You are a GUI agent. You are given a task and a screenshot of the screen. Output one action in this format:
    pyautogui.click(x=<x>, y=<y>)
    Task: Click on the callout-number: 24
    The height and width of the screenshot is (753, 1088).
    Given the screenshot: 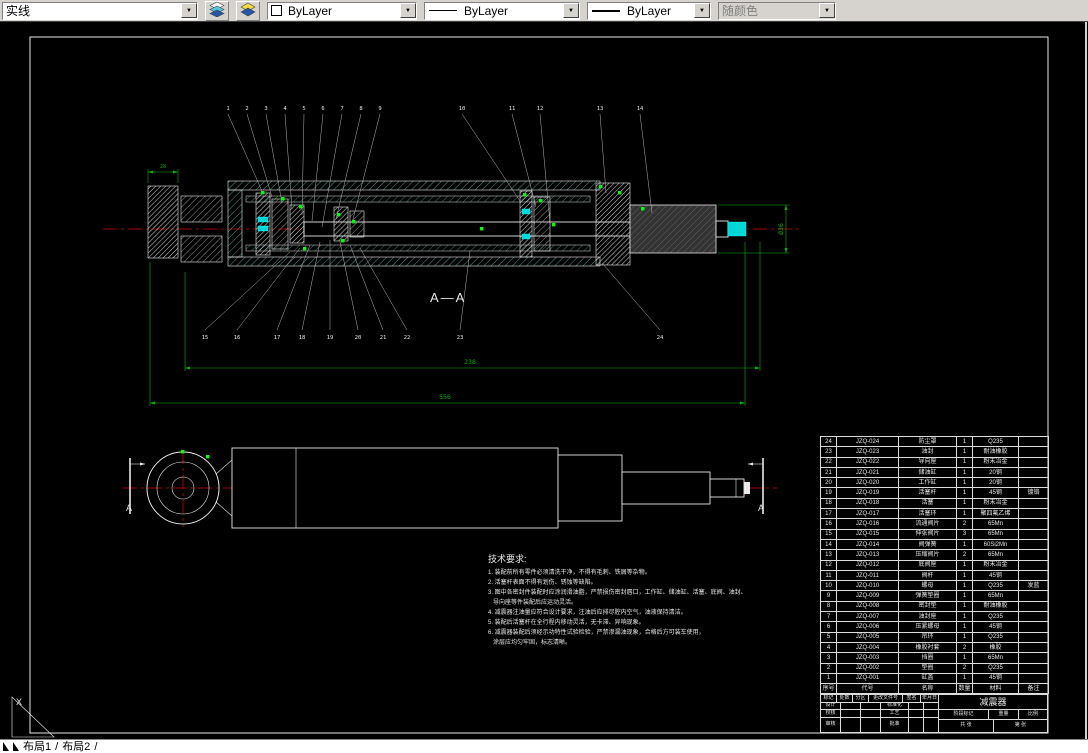 What is the action you would take?
    pyautogui.click(x=660, y=338)
    